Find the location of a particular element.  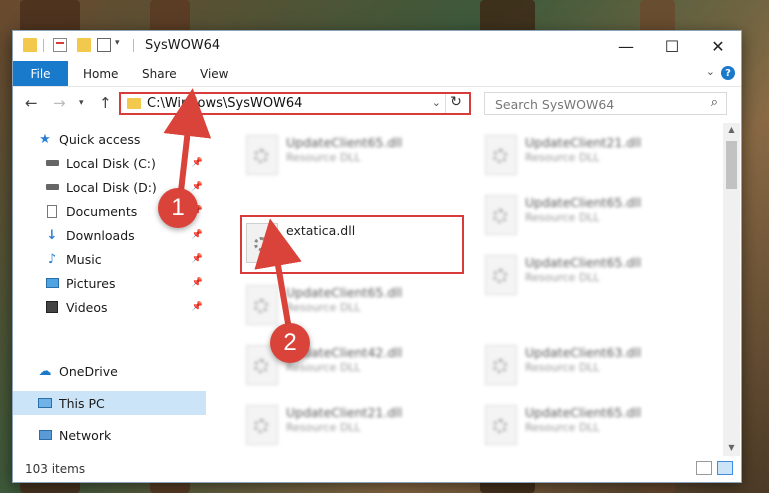

title-bar: ▾ SysWOW64 — ☐ ✕ is located at coordinates (377, 46).